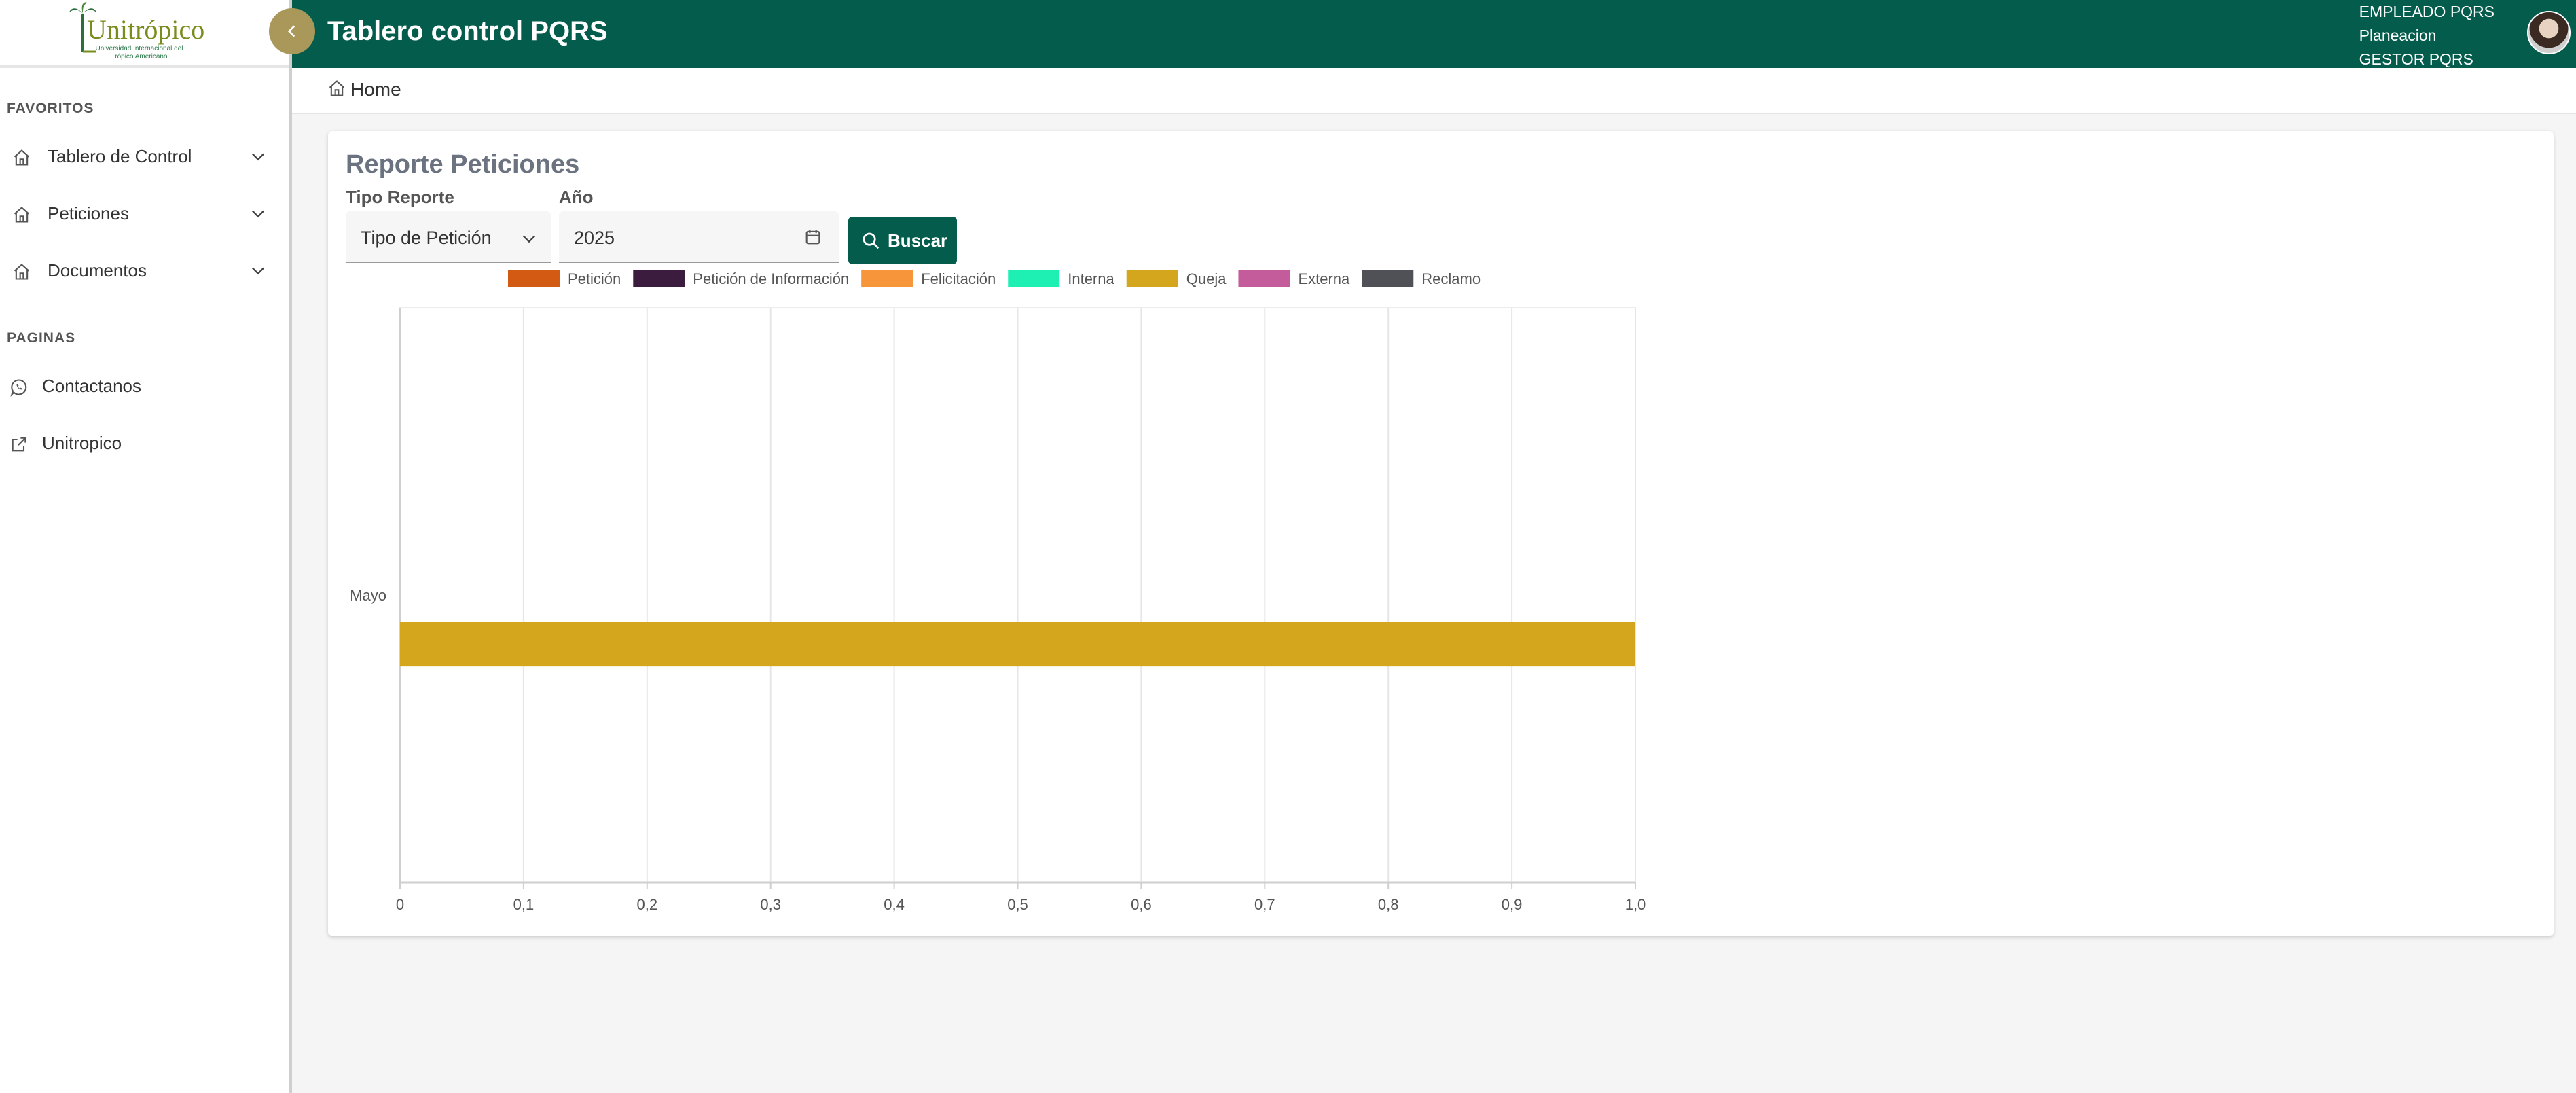 The height and width of the screenshot is (1093, 2576). Describe the element at coordinates (400, 904) in the screenshot. I see `x-tick-label: 0` at that location.